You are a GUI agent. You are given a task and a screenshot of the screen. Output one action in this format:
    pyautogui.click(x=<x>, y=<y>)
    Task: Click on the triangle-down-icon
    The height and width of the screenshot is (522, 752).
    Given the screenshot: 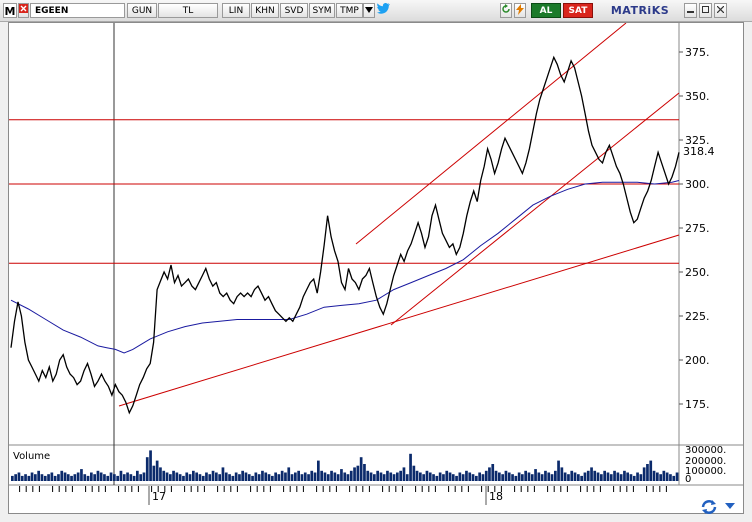 What is the action you would take?
    pyautogui.click(x=369, y=10)
    